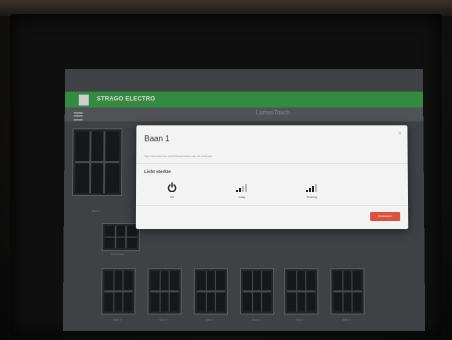 The height and width of the screenshot is (340, 452). What do you see at coordinates (312, 186) in the screenshot?
I see `signal-high-icon` at bounding box center [312, 186].